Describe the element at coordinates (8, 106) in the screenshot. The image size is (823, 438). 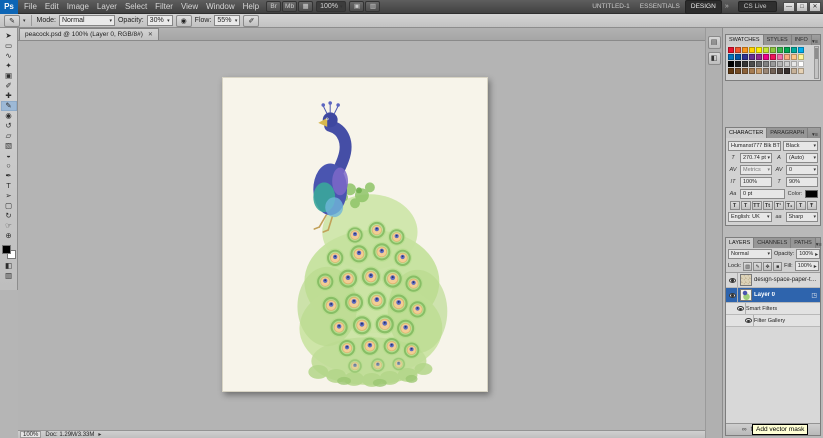
I see `tool-brush: ✎` at that location.